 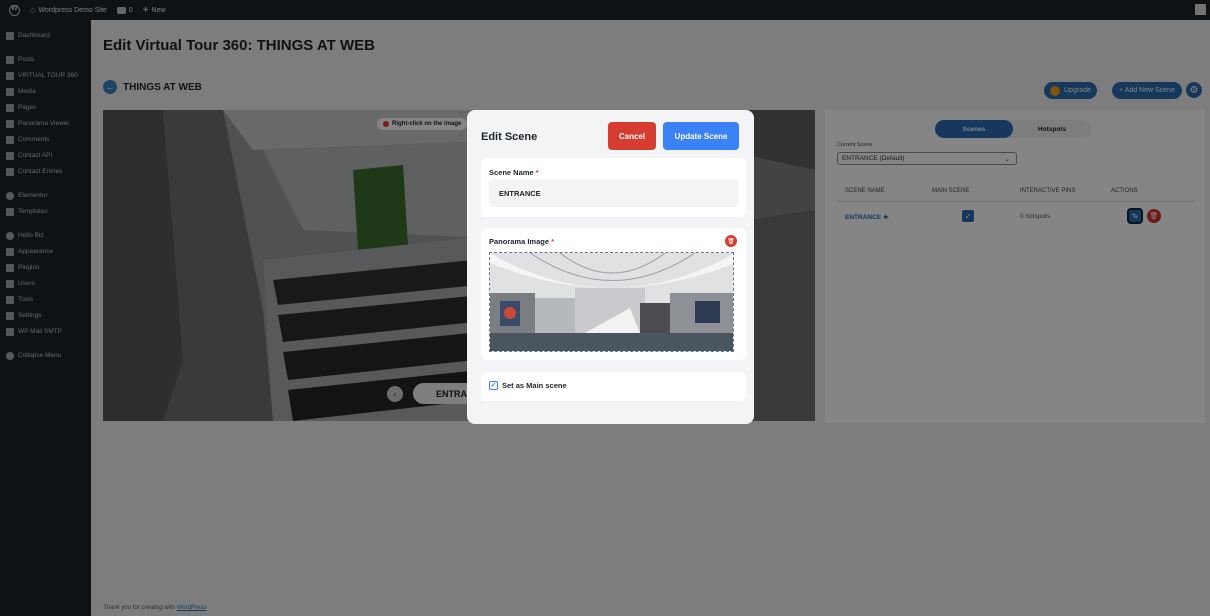 I want to click on scene-name-card: Scene Name * ENTRANCE, so click(x=613, y=187).